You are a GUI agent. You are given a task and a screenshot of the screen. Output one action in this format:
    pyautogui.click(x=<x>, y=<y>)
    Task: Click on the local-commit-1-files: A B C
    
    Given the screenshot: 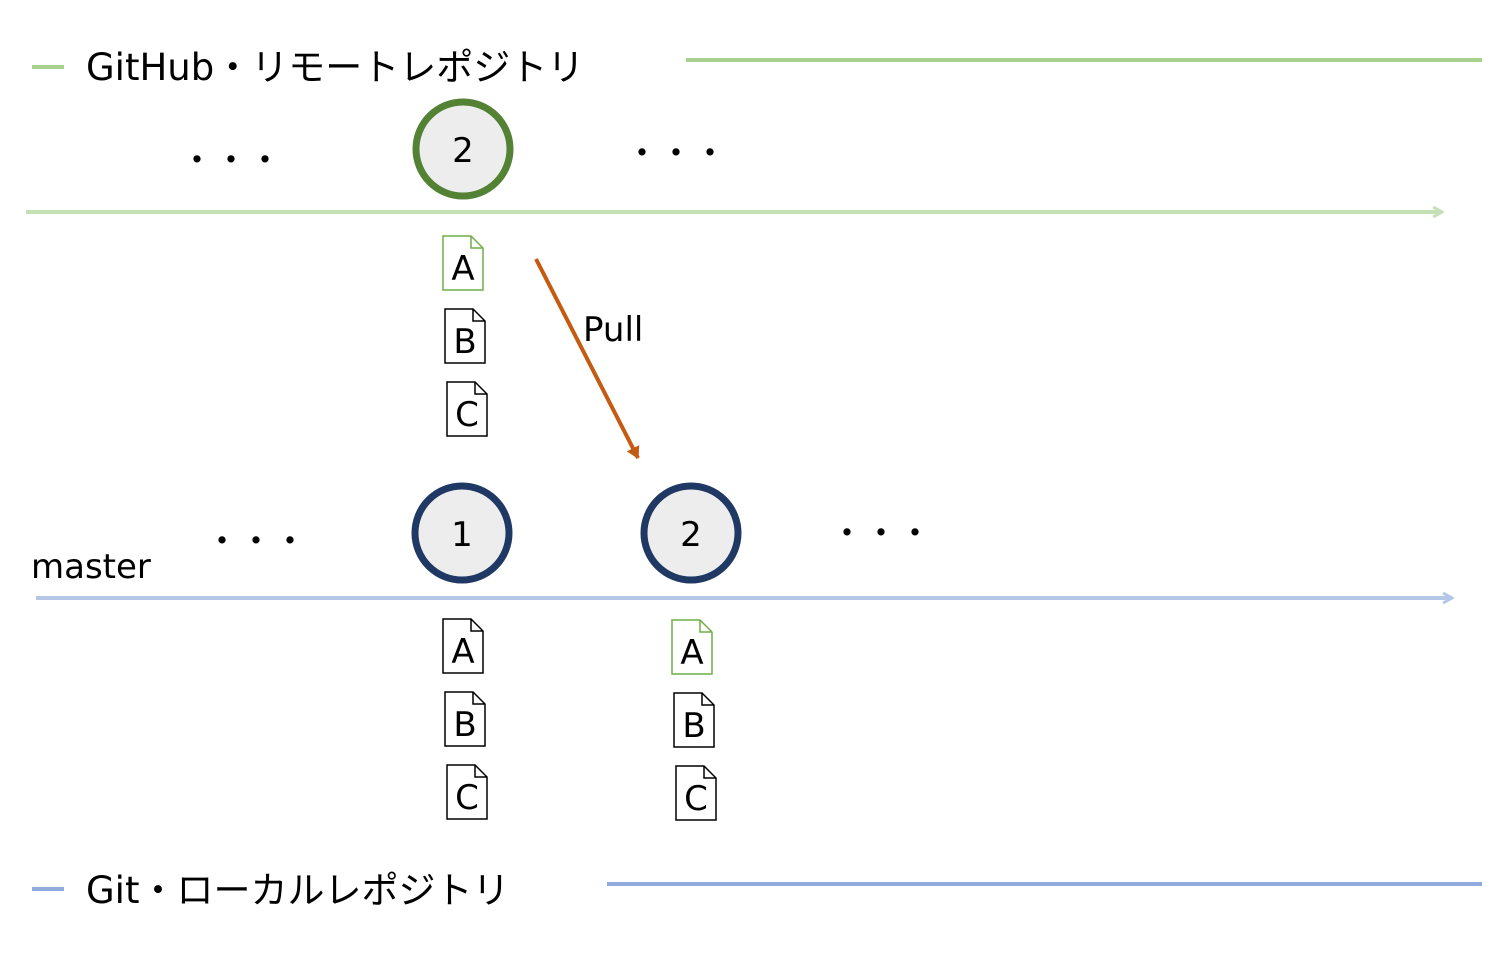 What is the action you would take?
    pyautogui.click(x=465, y=719)
    